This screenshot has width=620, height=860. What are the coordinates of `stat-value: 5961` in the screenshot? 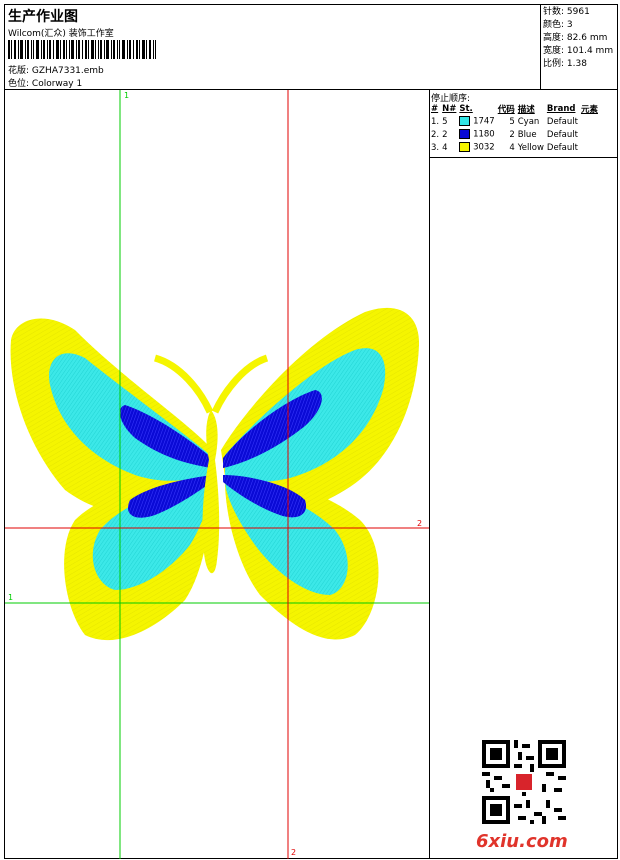 It's located at (578, 12).